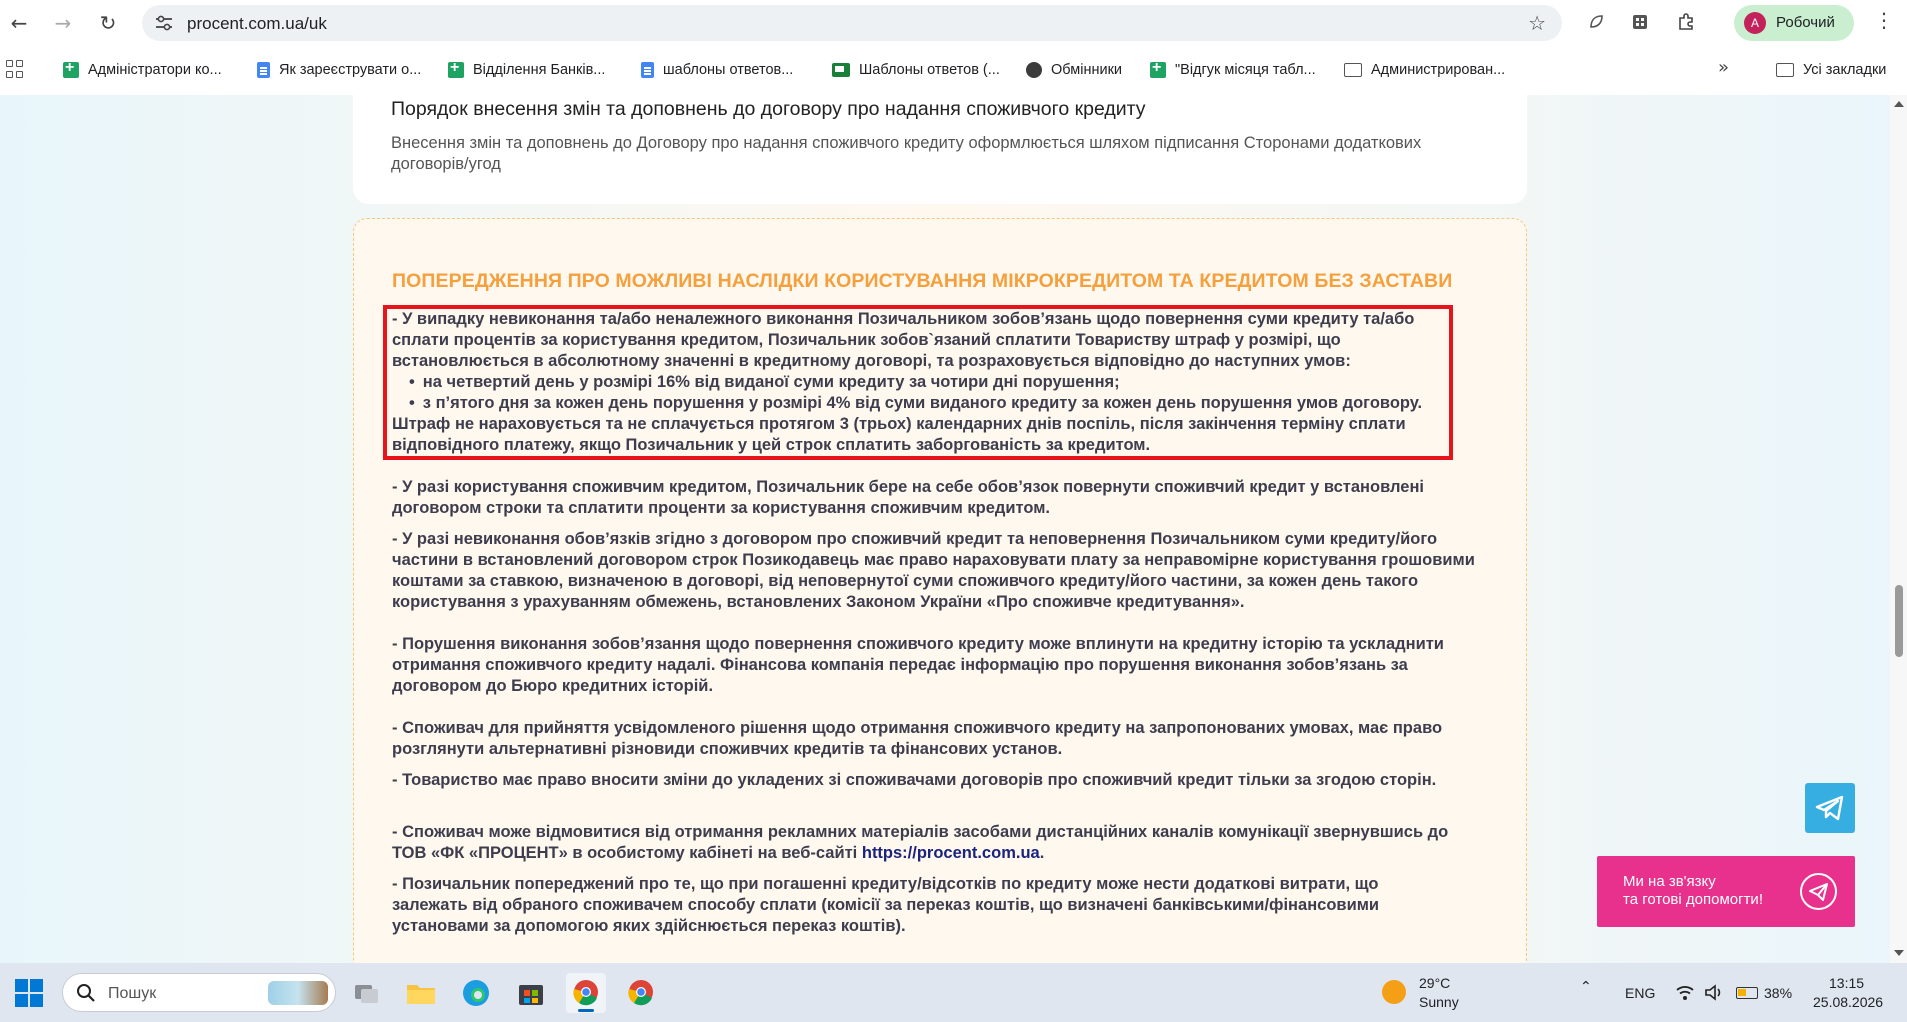  What do you see at coordinates (1778, 993) in the screenshot?
I see `battery-percent: 38%` at bounding box center [1778, 993].